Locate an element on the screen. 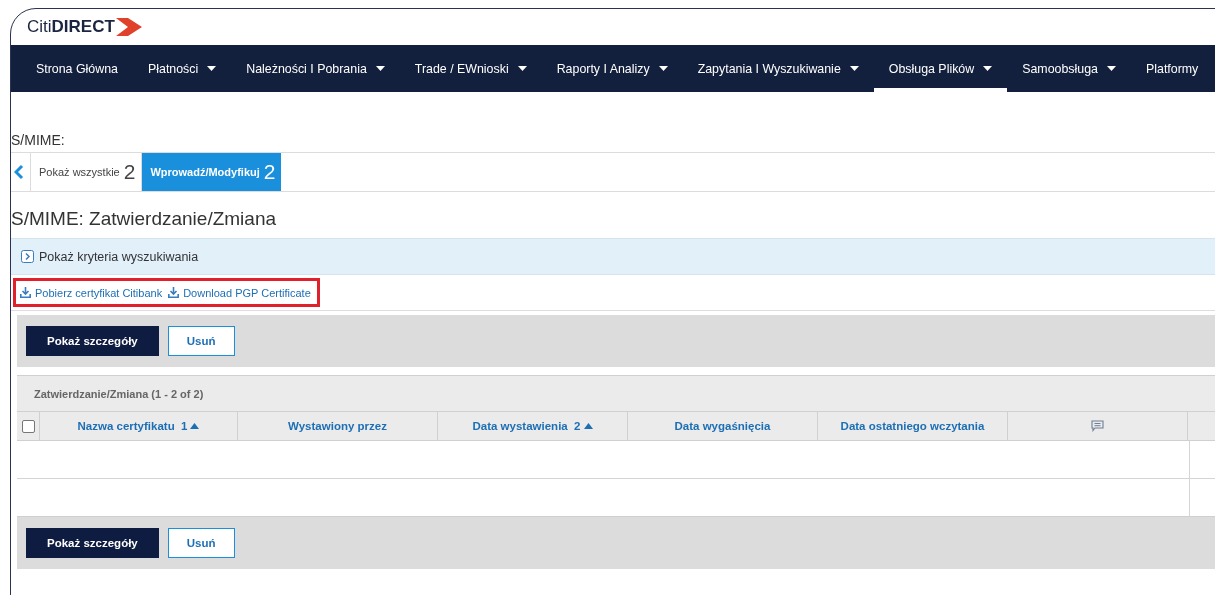 The width and height of the screenshot is (1215, 595). nav-menu-item: Platformy is located at coordinates (1172, 68).